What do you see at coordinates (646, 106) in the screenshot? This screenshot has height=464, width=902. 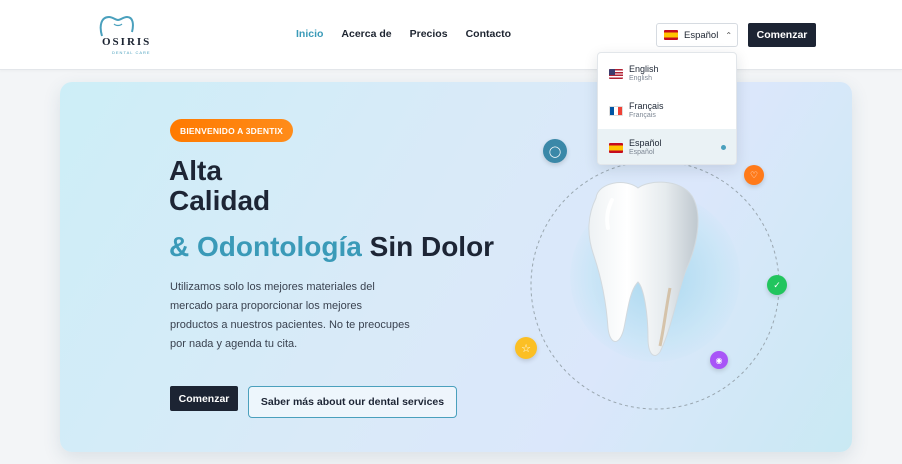 I see `language-option-name: Français` at bounding box center [646, 106].